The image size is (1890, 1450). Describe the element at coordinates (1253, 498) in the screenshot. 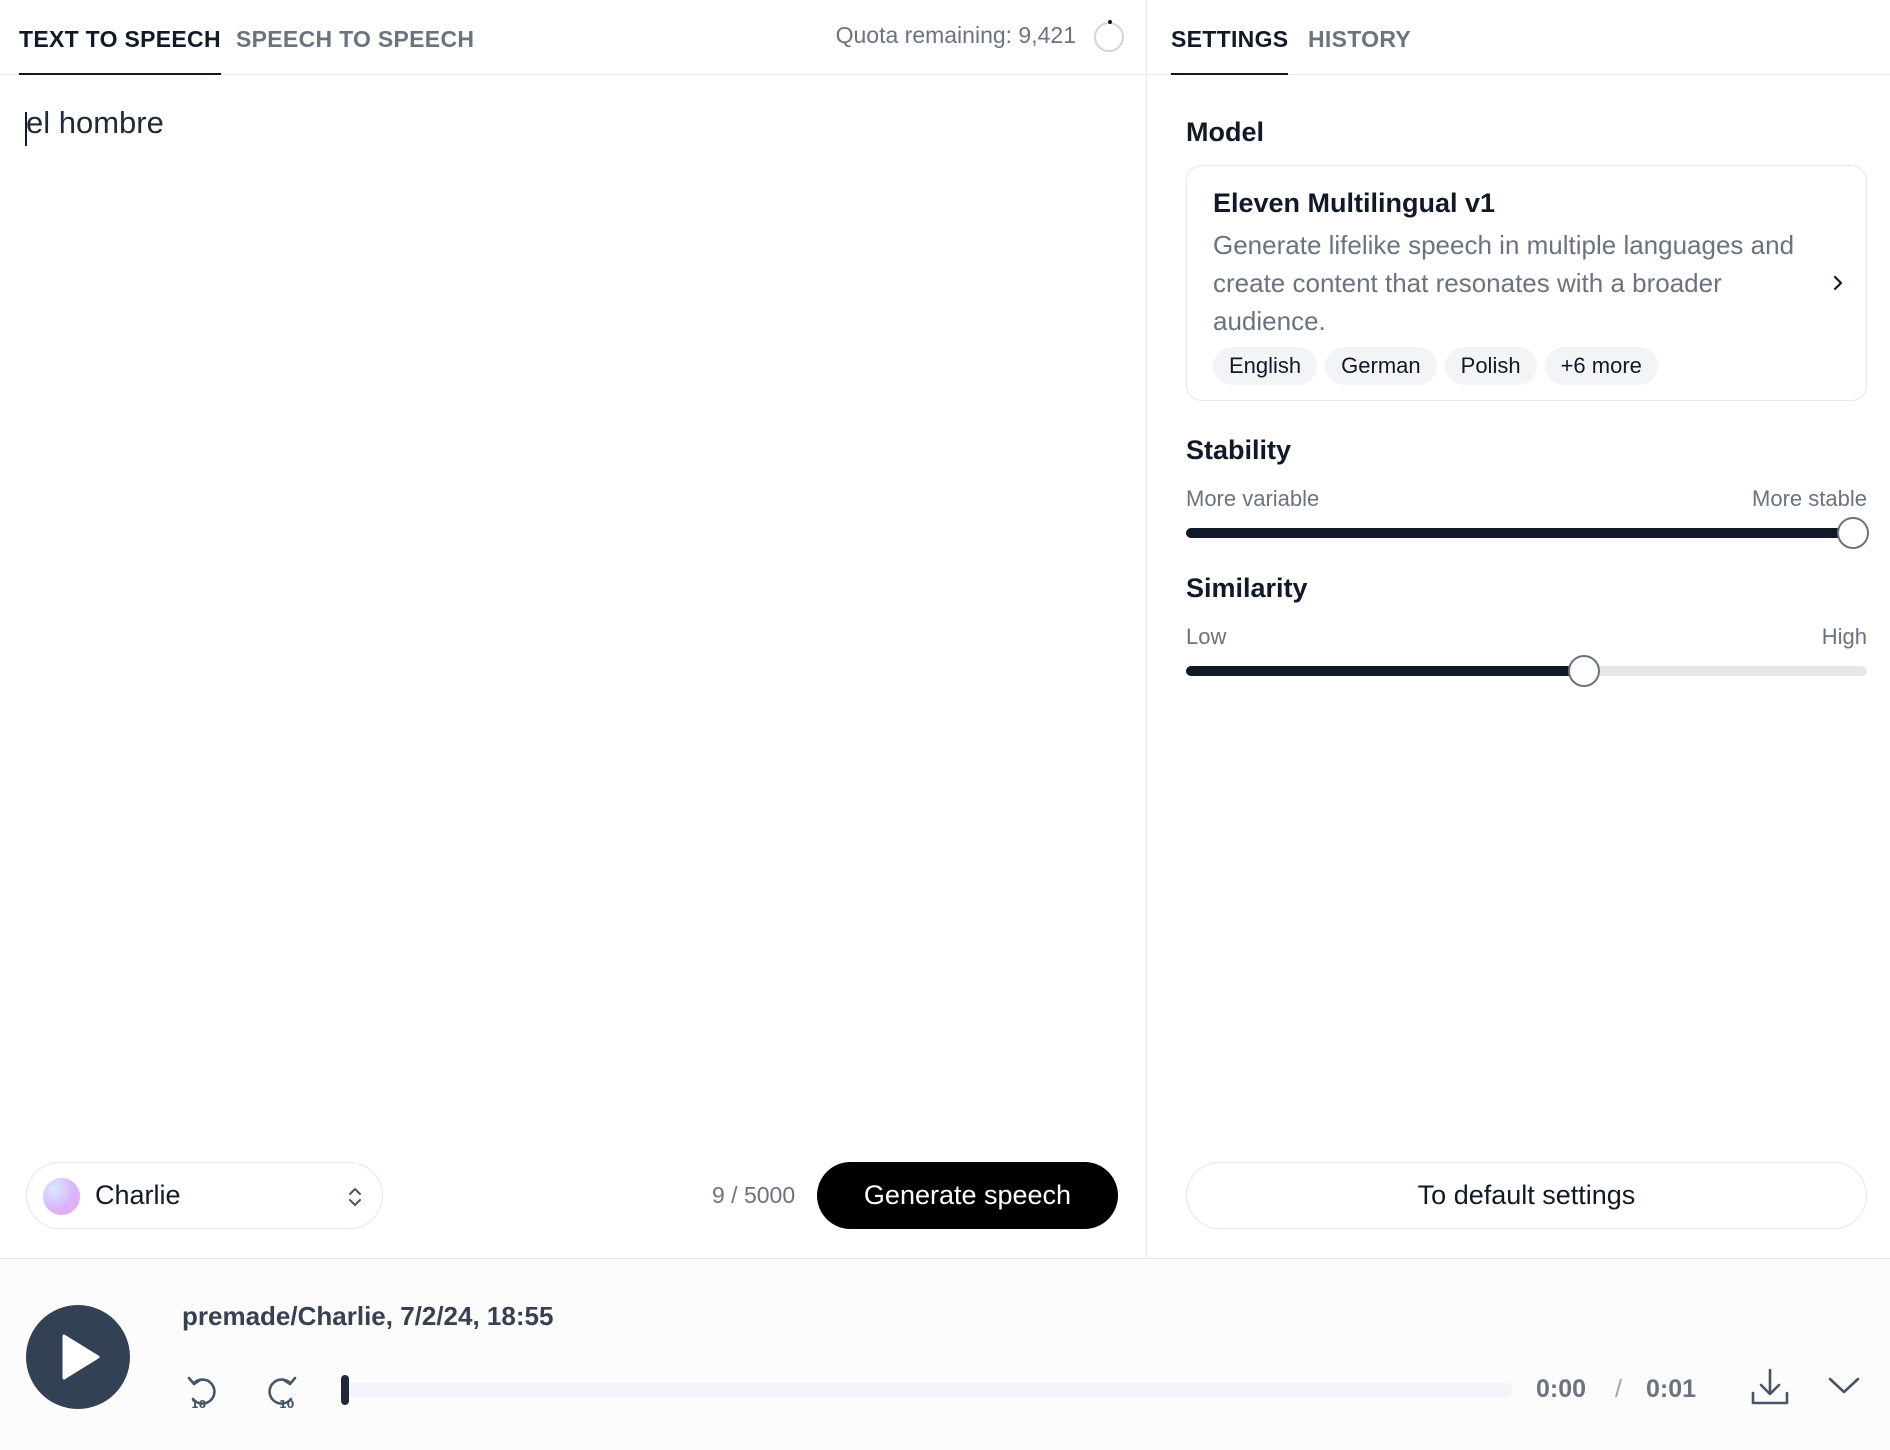

I see `stability-min-label: More variable` at that location.